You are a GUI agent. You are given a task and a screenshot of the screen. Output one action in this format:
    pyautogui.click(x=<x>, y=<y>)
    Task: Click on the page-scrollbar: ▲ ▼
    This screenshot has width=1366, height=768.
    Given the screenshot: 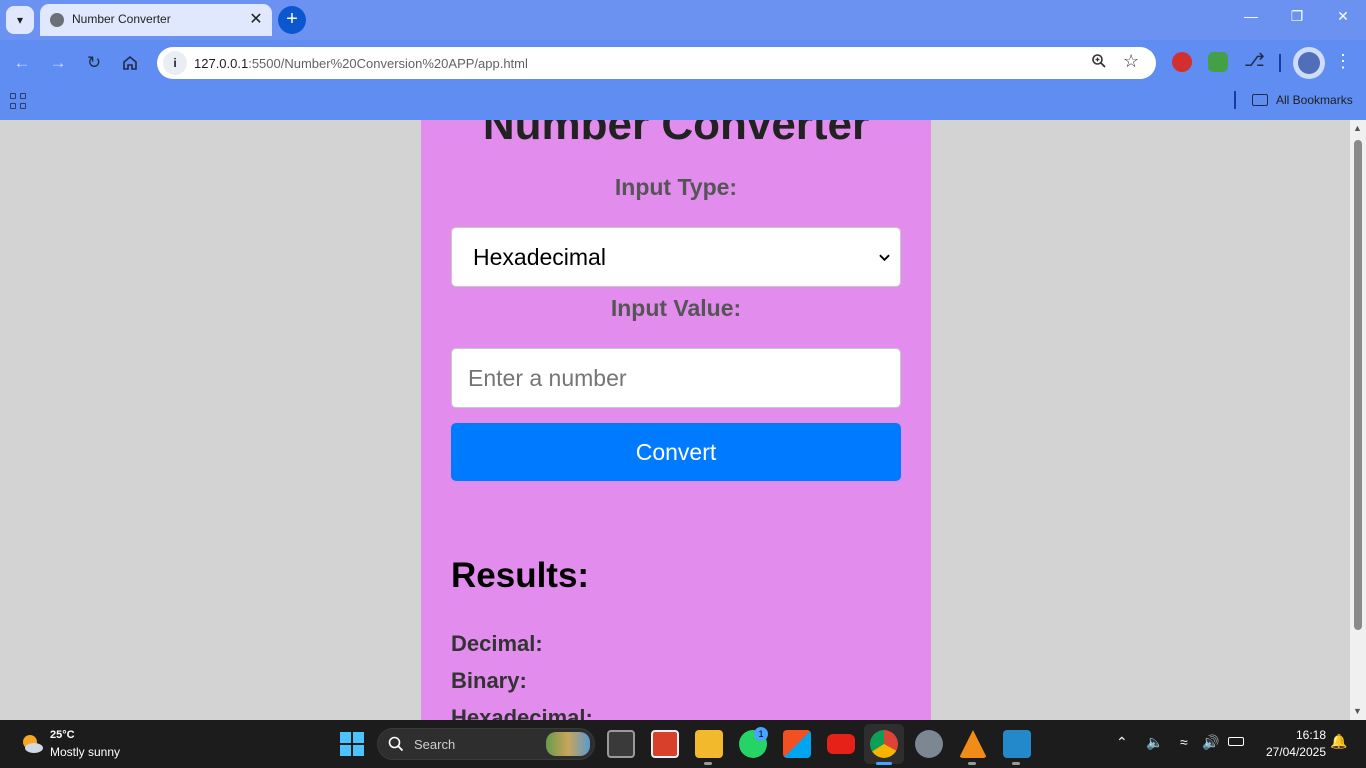 What is the action you would take?
    pyautogui.click(x=1358, y=420)
    